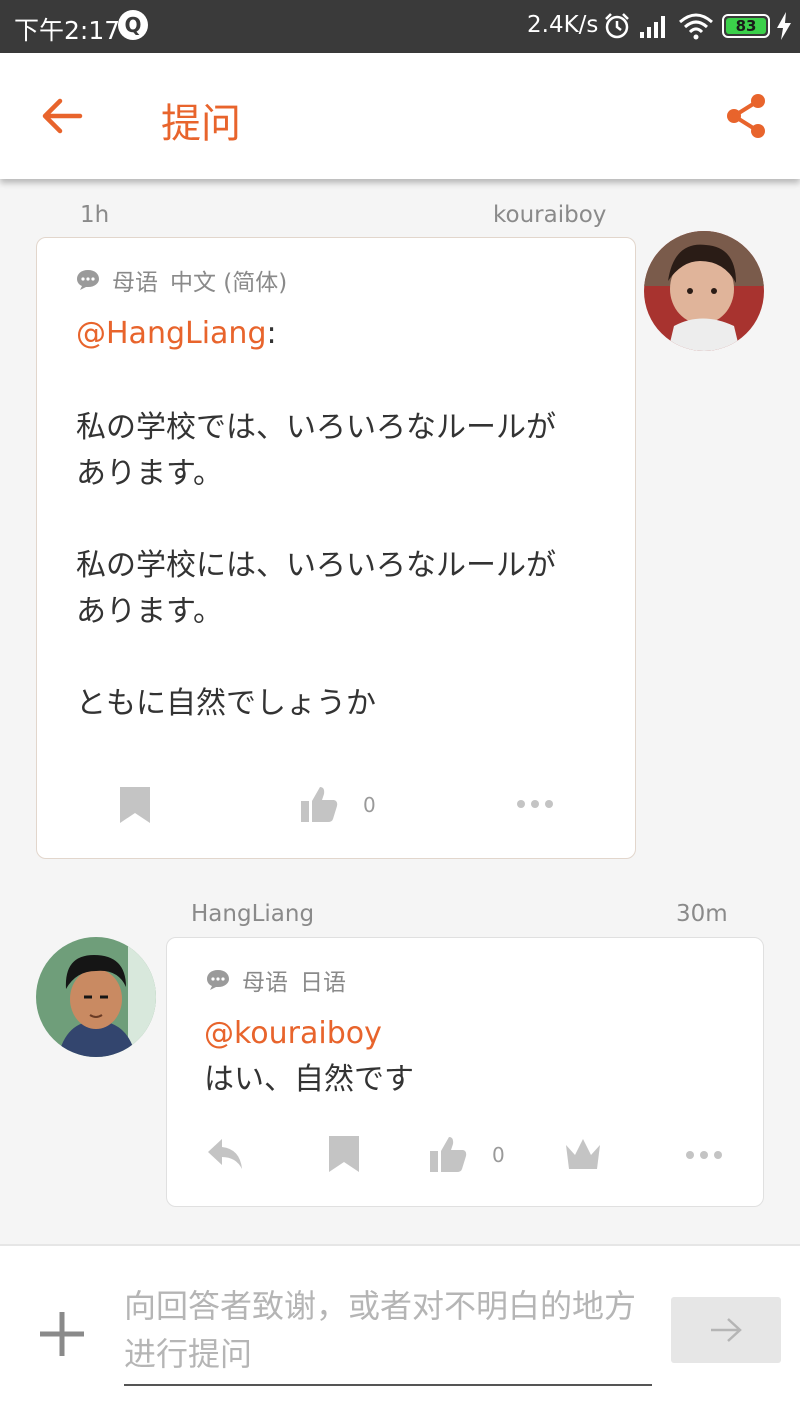  I want to click on status-time: 下午2:17, so click(67, 30).